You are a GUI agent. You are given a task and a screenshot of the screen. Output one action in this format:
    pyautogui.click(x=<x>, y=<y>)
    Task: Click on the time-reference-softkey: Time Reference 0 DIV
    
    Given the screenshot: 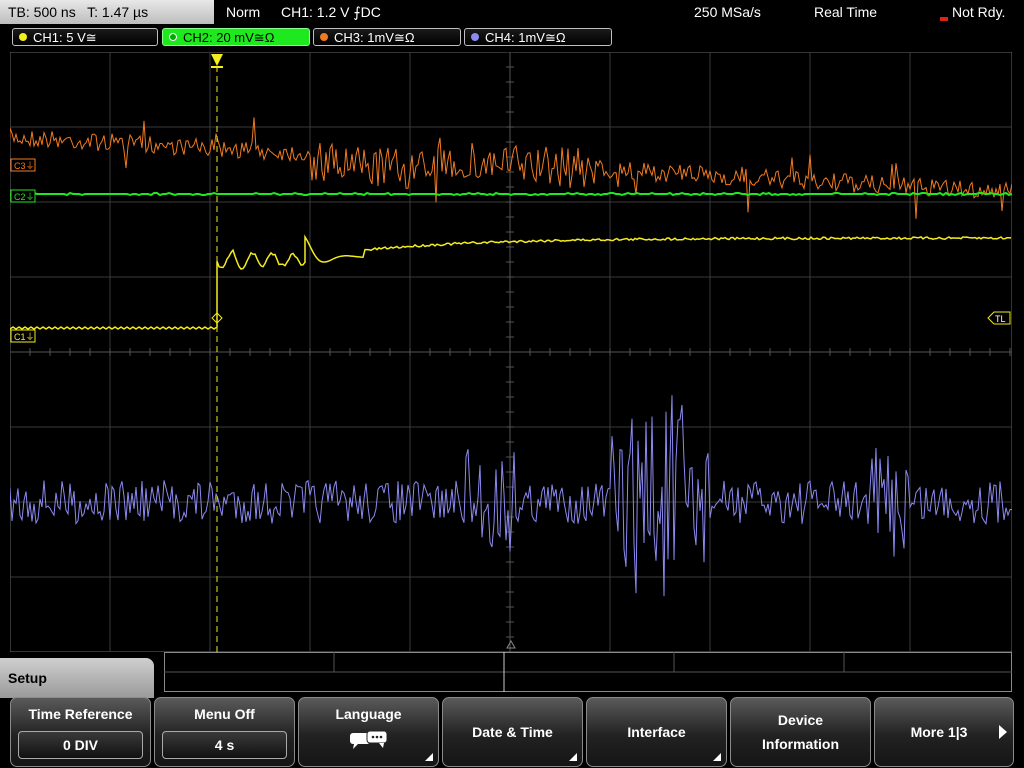 What is the action you would take?
    pyautogui.click(x=80, y=732)
    